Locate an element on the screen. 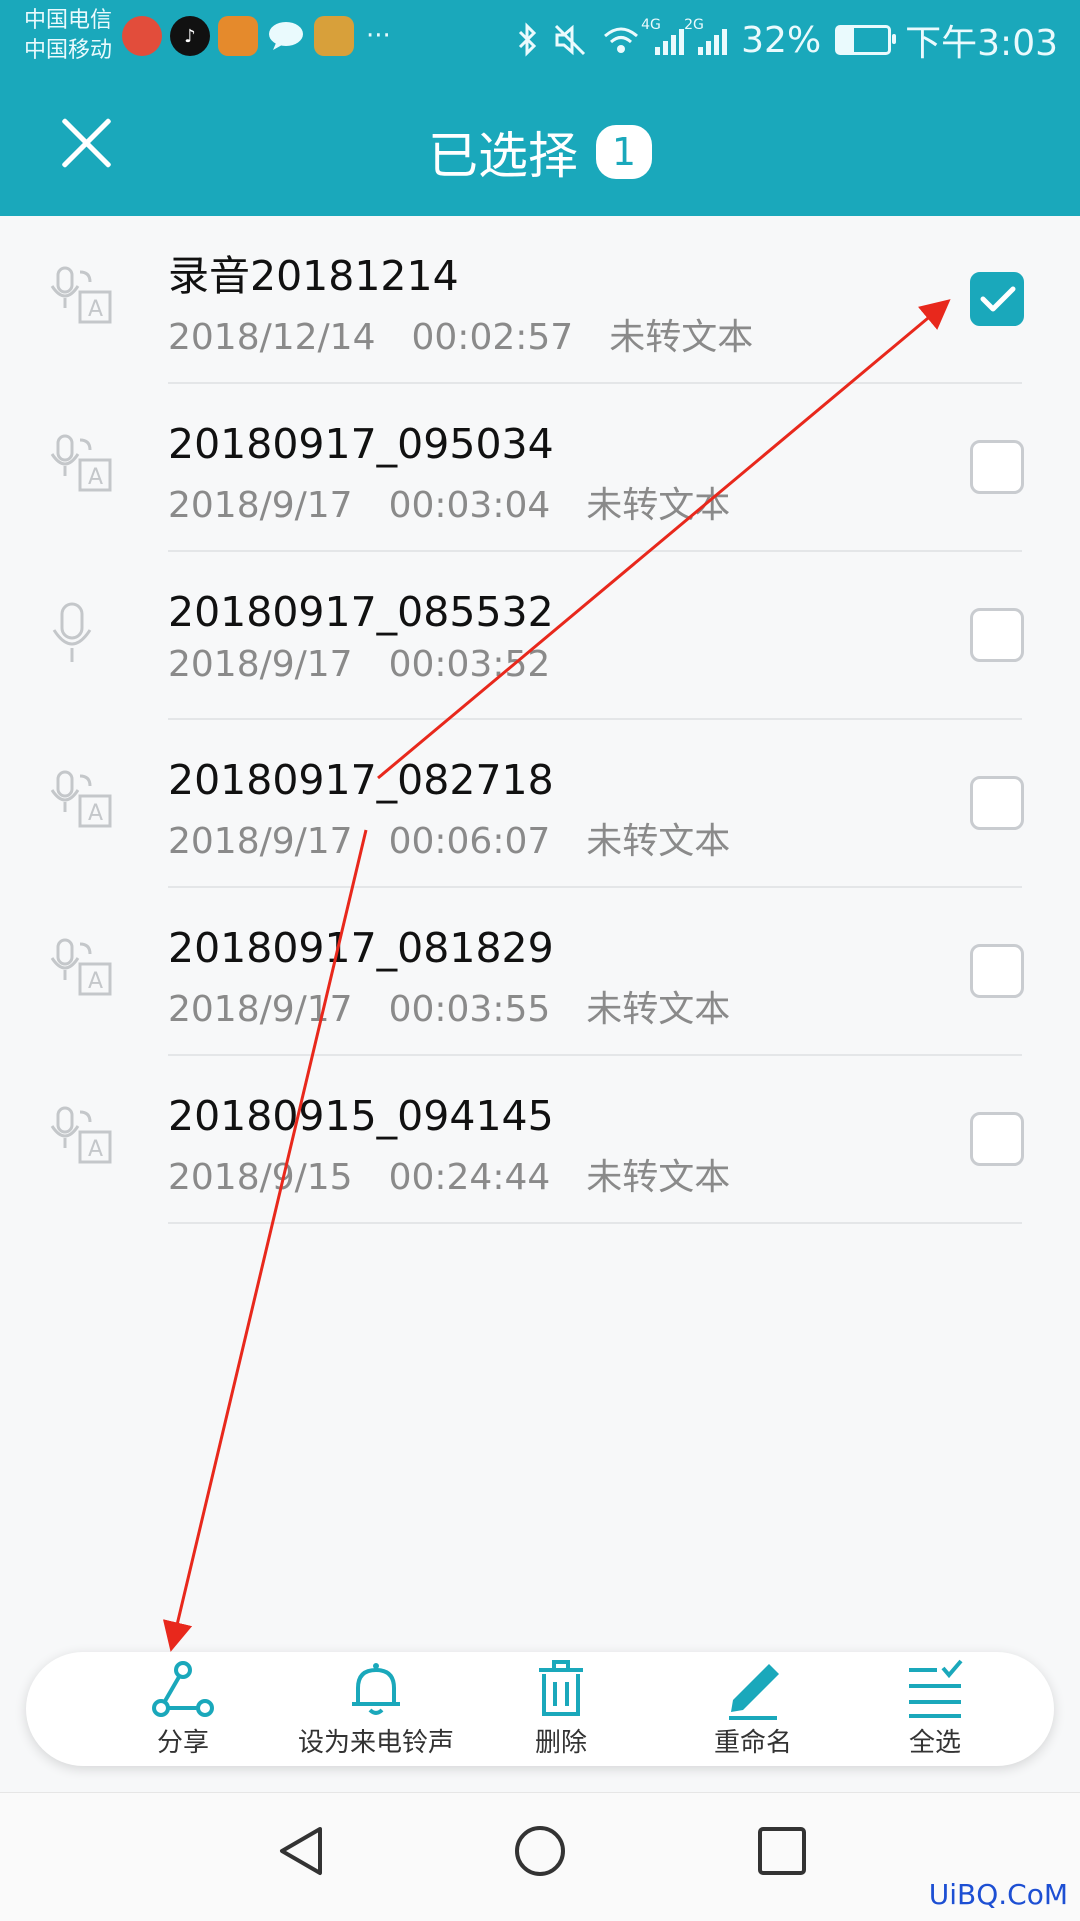 This screenshot has height=1921, width=1080. app-store-icon is located at coordinates (238, 36).